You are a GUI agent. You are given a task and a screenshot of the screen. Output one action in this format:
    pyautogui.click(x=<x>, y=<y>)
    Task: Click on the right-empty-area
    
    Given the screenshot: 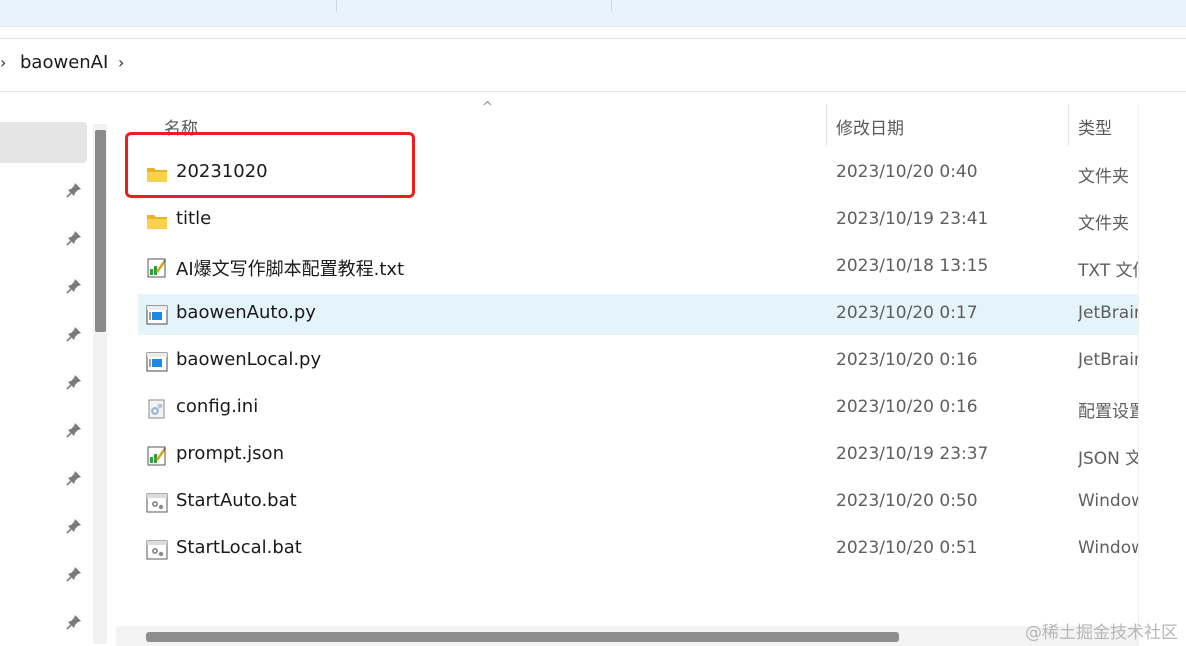 What is the action you would take?
    pyautogui.click(x=1162, y=375)
    